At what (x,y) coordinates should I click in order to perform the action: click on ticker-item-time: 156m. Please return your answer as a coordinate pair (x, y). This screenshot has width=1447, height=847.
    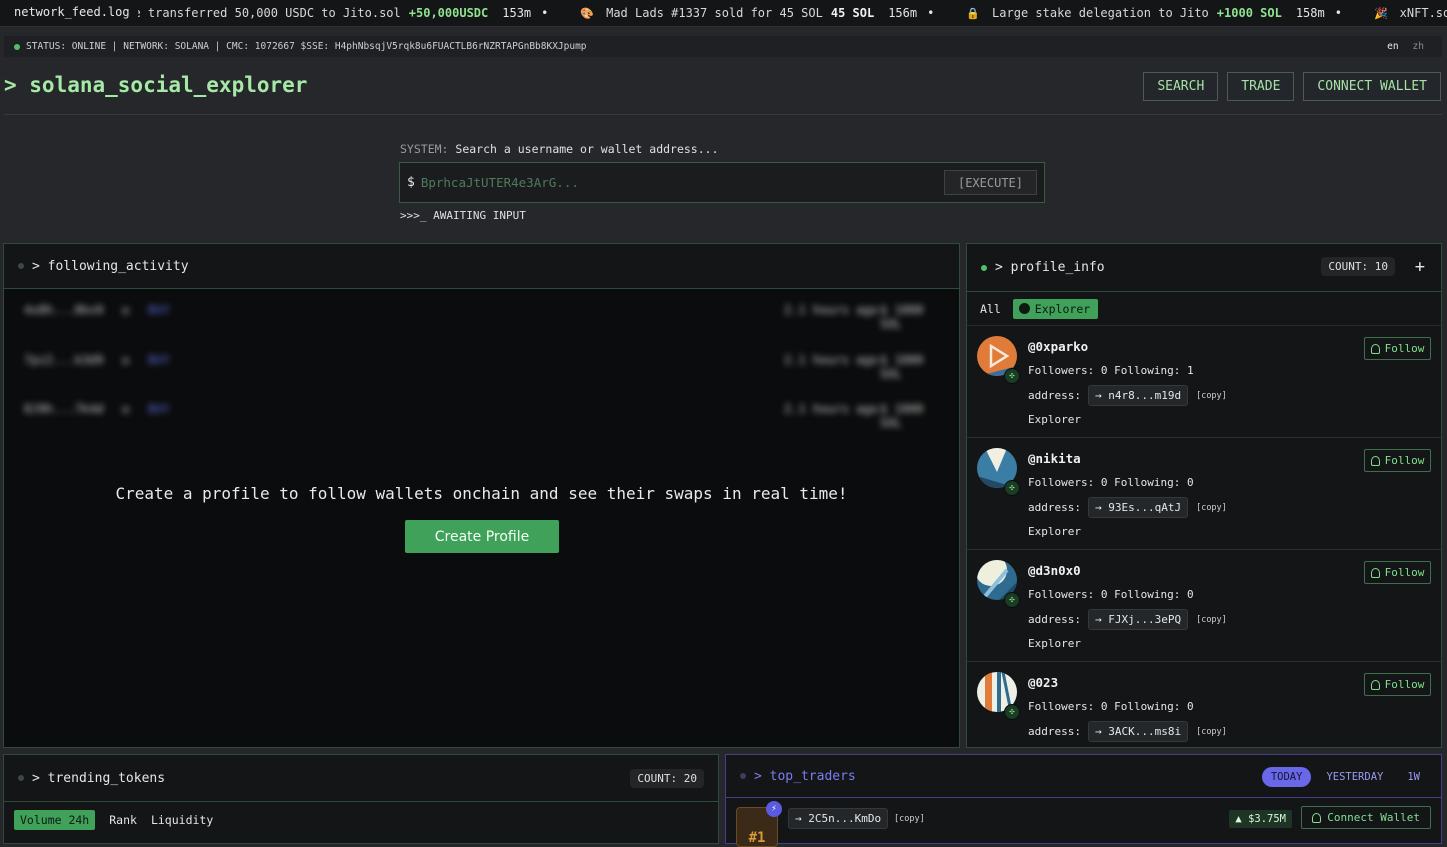
    Looking at the image, I should click on (903, 13).